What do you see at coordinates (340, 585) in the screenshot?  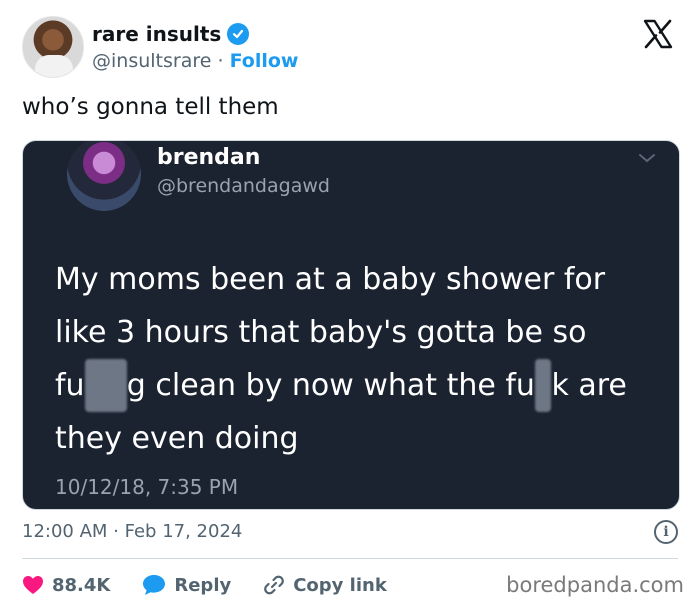 I see `copy-link-label: Copy link` at bounding box center [340, 585].